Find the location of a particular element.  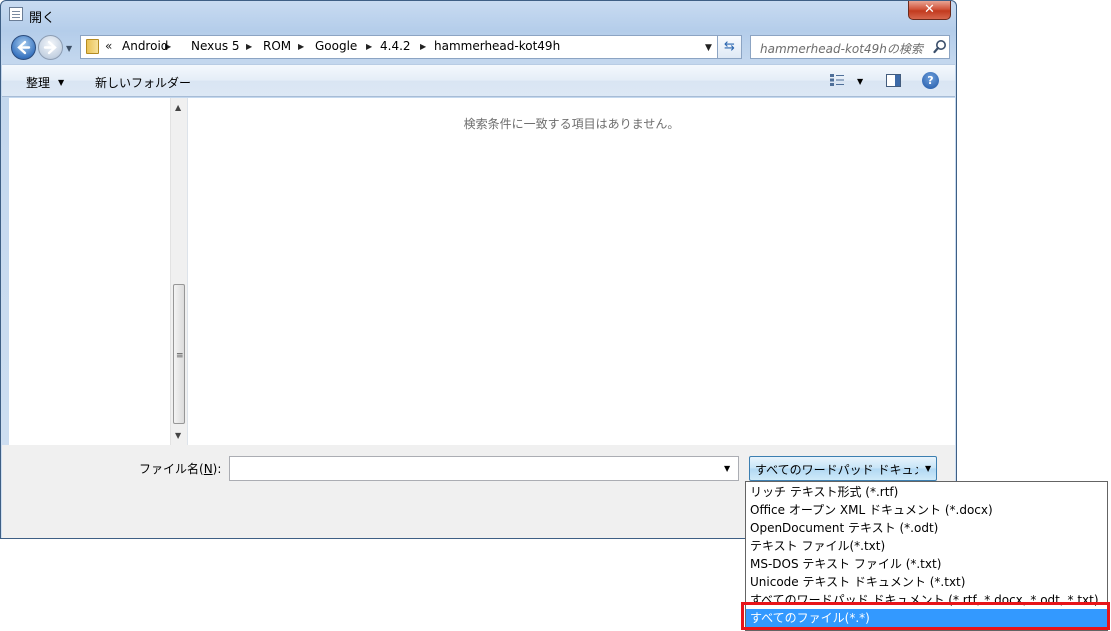

grip-icon: ≡ is located at coordinates (180, 356).